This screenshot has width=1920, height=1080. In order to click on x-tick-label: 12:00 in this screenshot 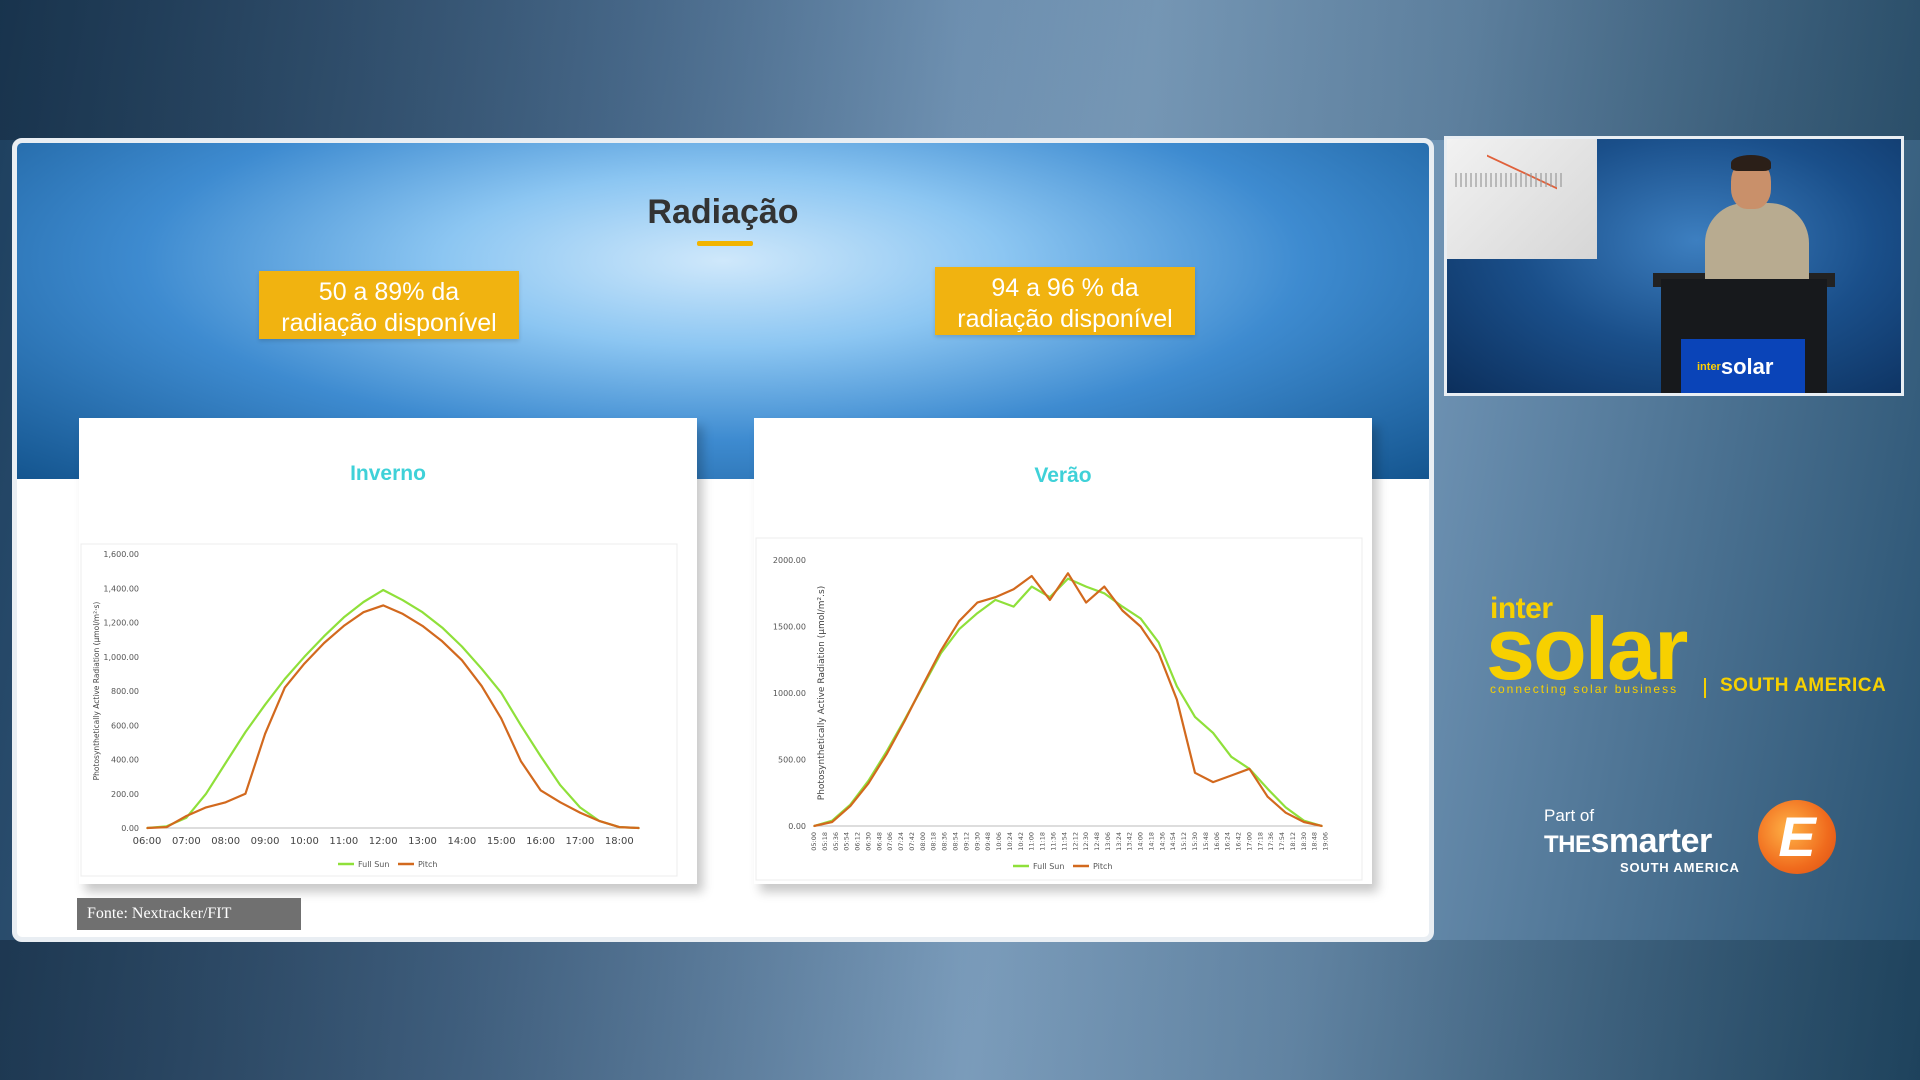, I will do `click(383, 841)`.